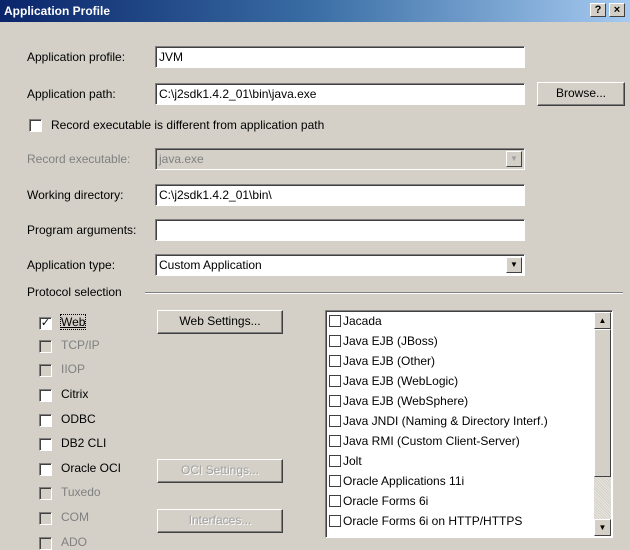 This screenshot has height=550, width=630. What do you see at coordinates (210, 265) in the screenshot?
I see `app-type-value: Custom Application` at bounding box center [210, 265].